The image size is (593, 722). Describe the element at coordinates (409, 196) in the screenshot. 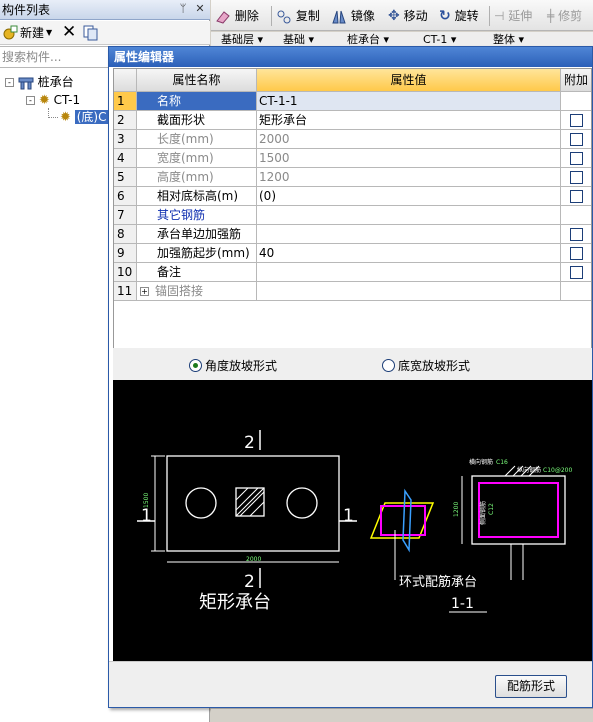

I see `property-value: (0)` at that location.